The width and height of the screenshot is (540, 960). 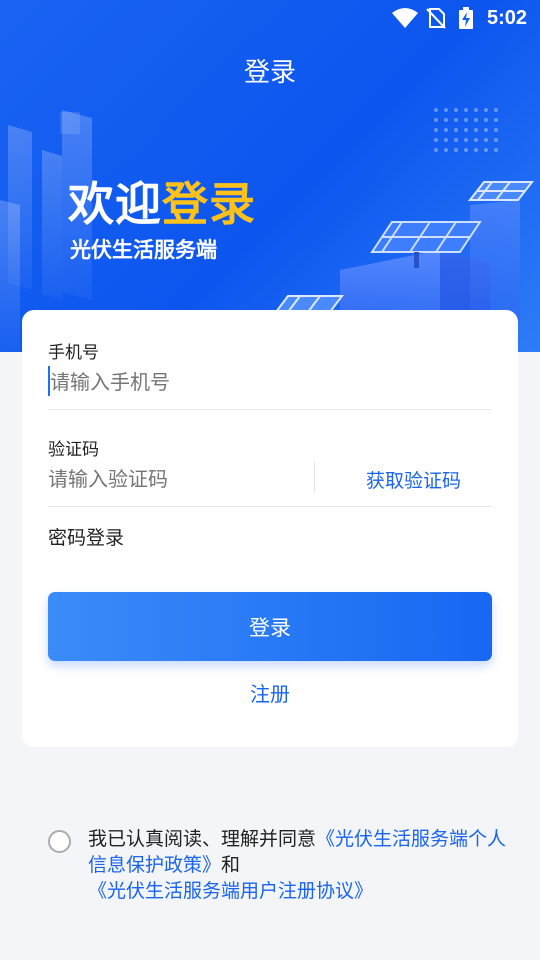 What do you see at coordinates (413, 479) in the screenshot?
I see `get-code-button: 获取验证码` at bounding box center [413, 479].